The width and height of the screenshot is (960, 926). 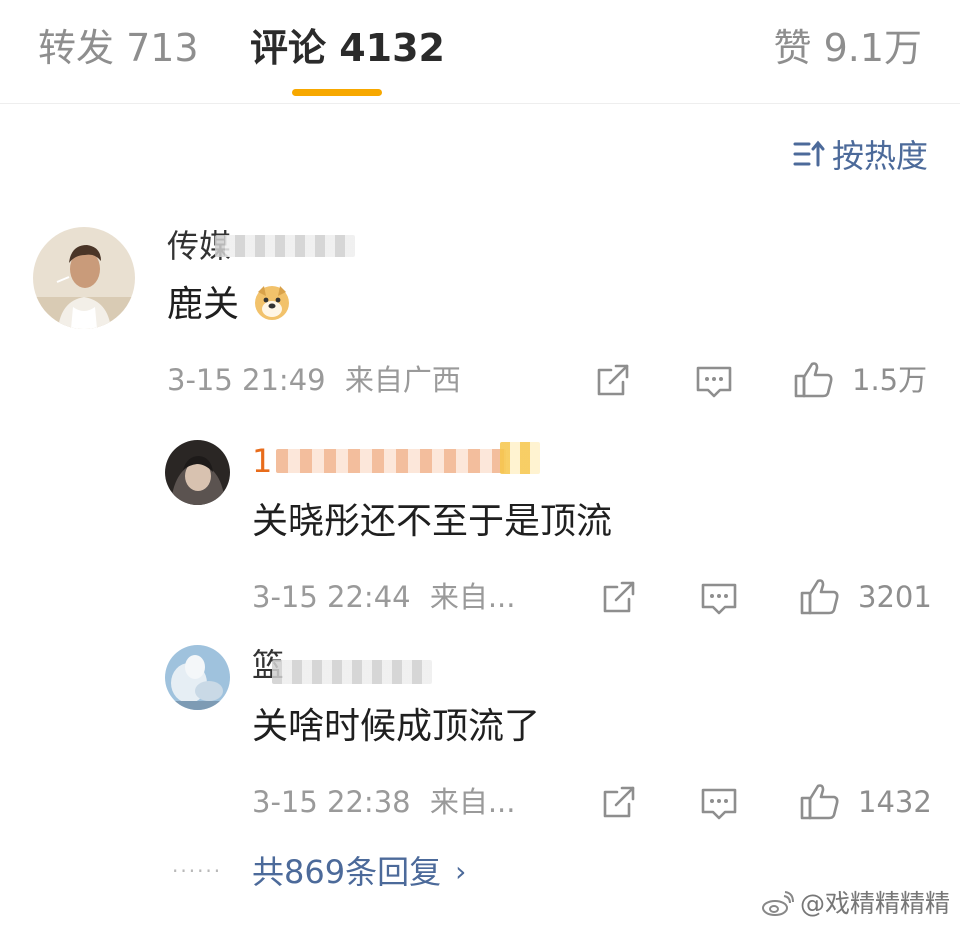 I want to click on sort-label: 按热度, so click(x=879, y=156).